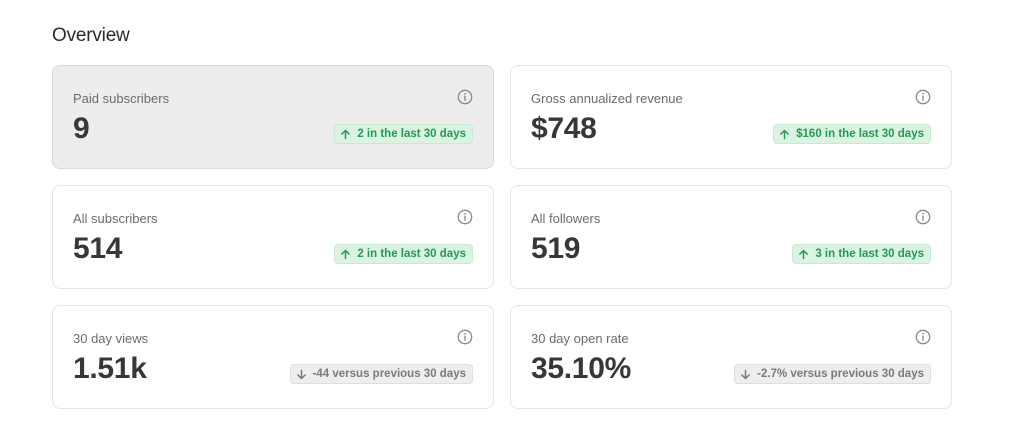 The image size is (1029, 435). What do you see at coordinates (566, 218) in the screenshot?
I see `stat-label: All followers` at bounding box center [566, 218].